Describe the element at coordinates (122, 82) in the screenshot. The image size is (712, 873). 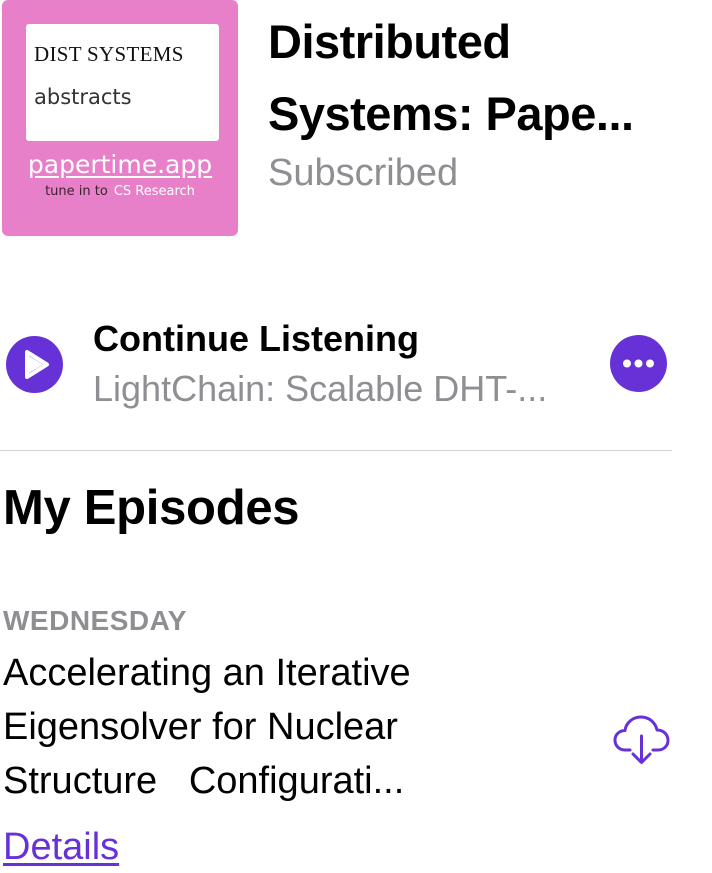
I see `artwork-card: DIST SYSTEMS abstracts` at that location.